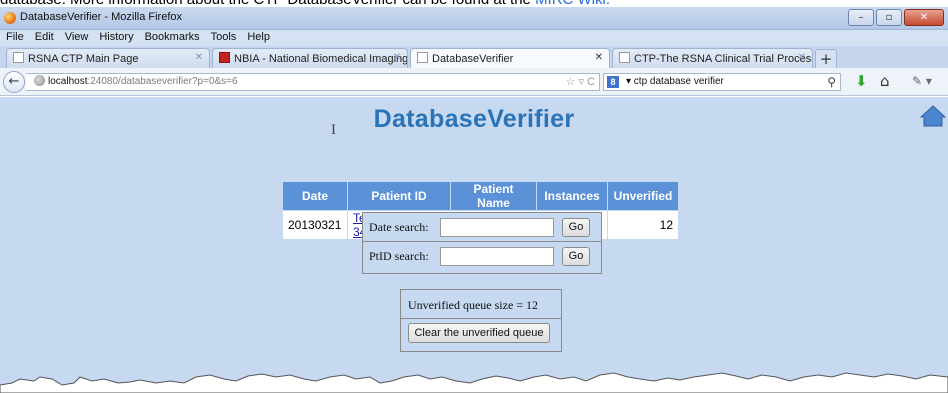 This screenshot has width=948, height=393. I want to click on home-icon: ⌂, so click(885, 81).